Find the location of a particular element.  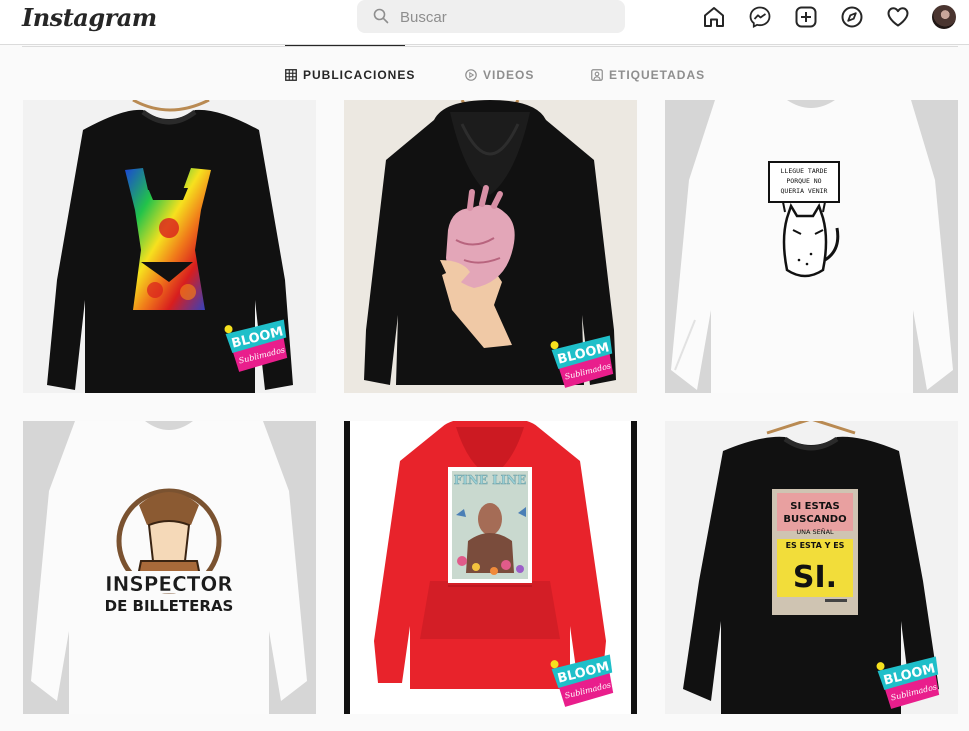

print-subtitle: DE BILLETERAS is located at coordinates (169, 606).